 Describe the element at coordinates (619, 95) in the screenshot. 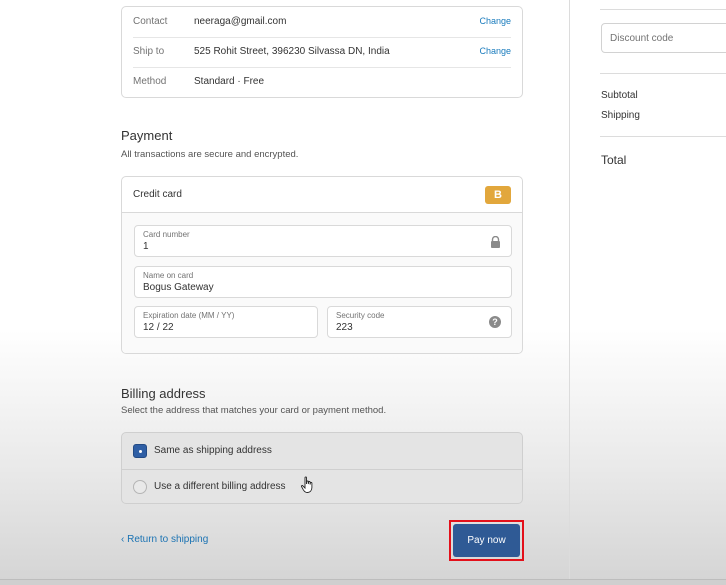

I see `subtotal-label: Subtotal` at that location.